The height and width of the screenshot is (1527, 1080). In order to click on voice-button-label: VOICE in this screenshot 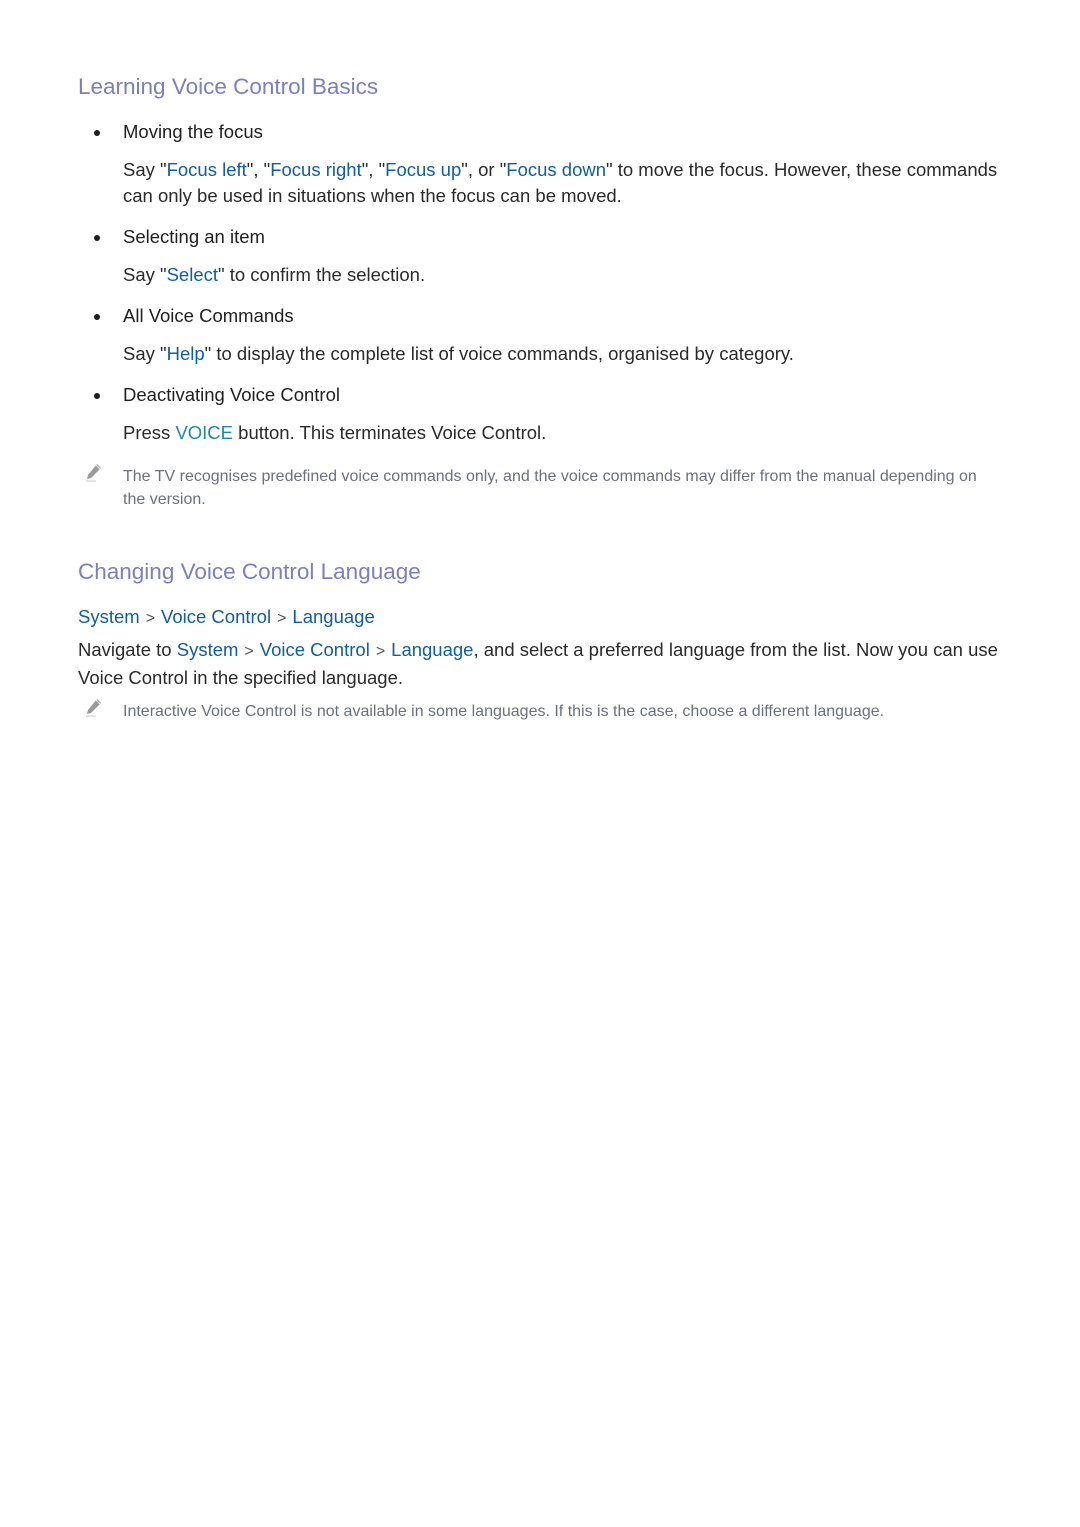, I will do `click(204, 432)`.